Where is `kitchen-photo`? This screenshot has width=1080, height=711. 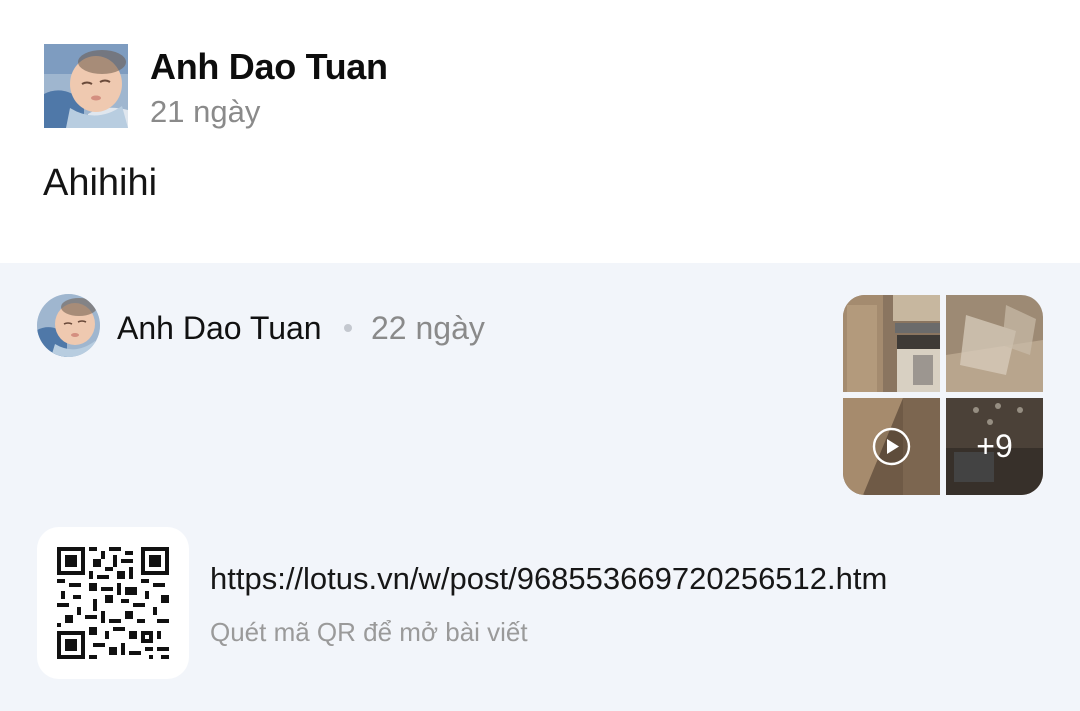 kitchen-photo is located at coordinates (891, 343).